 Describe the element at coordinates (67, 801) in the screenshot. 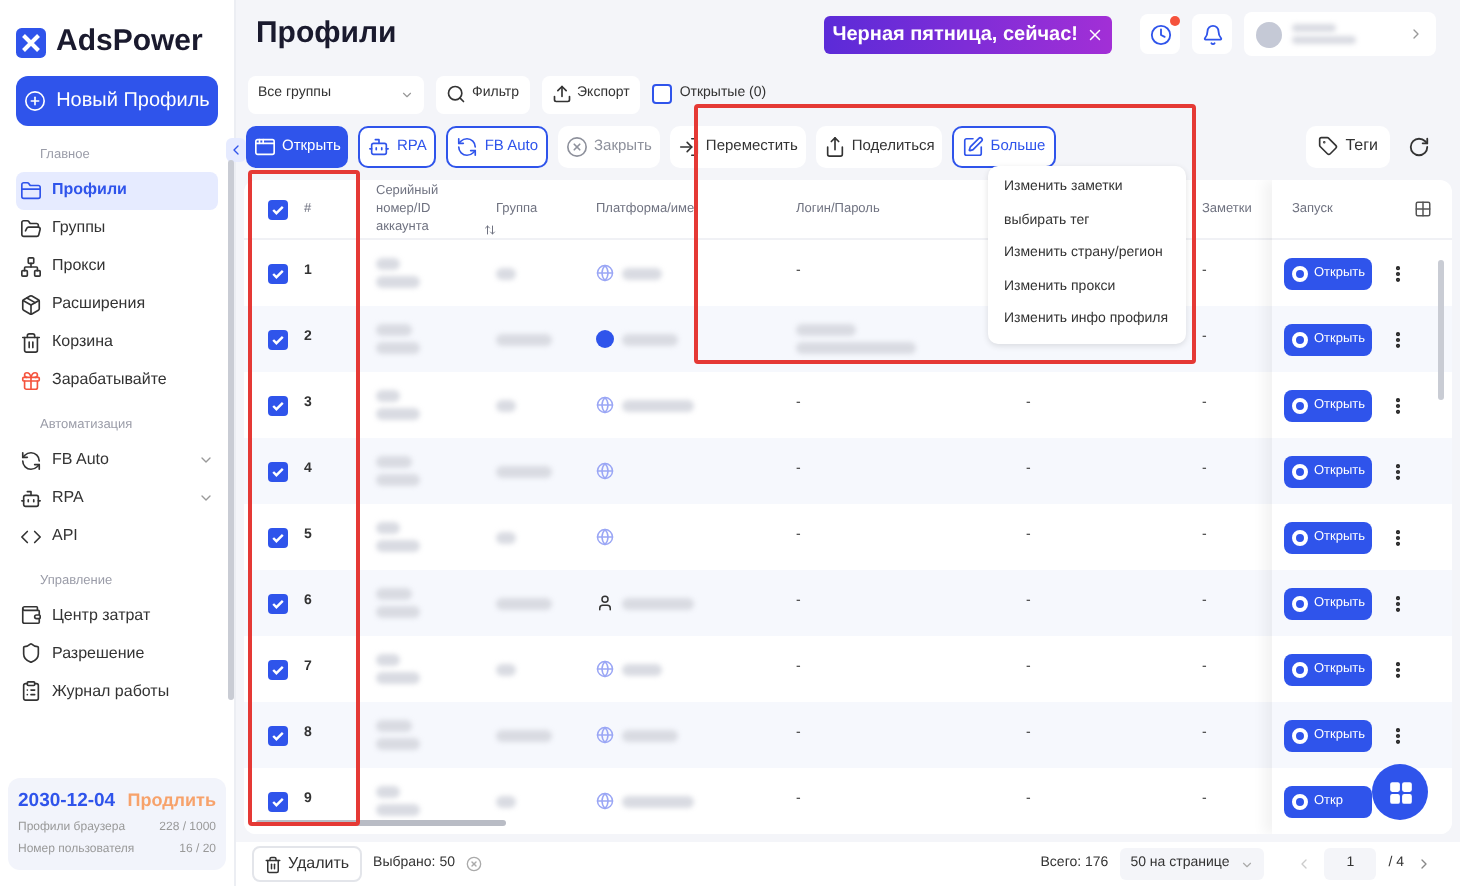

I see `expiry-date: 2030-12-04` at that location.